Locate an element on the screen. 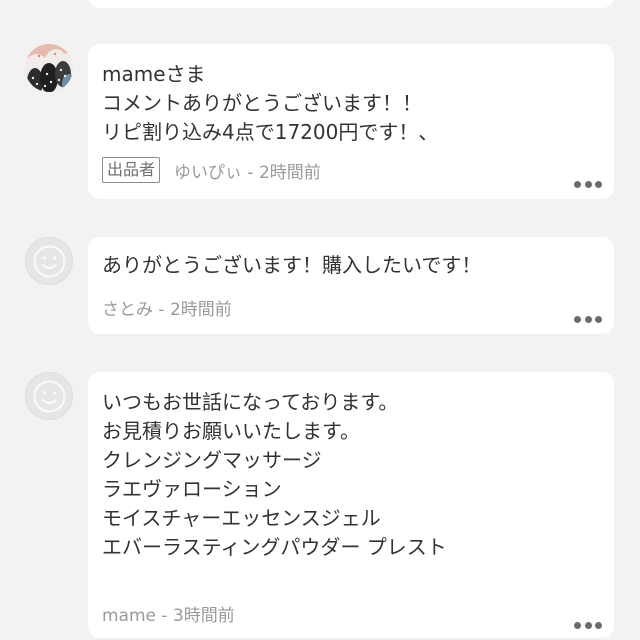 This screenshot has width=640, height=640. seller-avatar is located at coordinates (49, 68).